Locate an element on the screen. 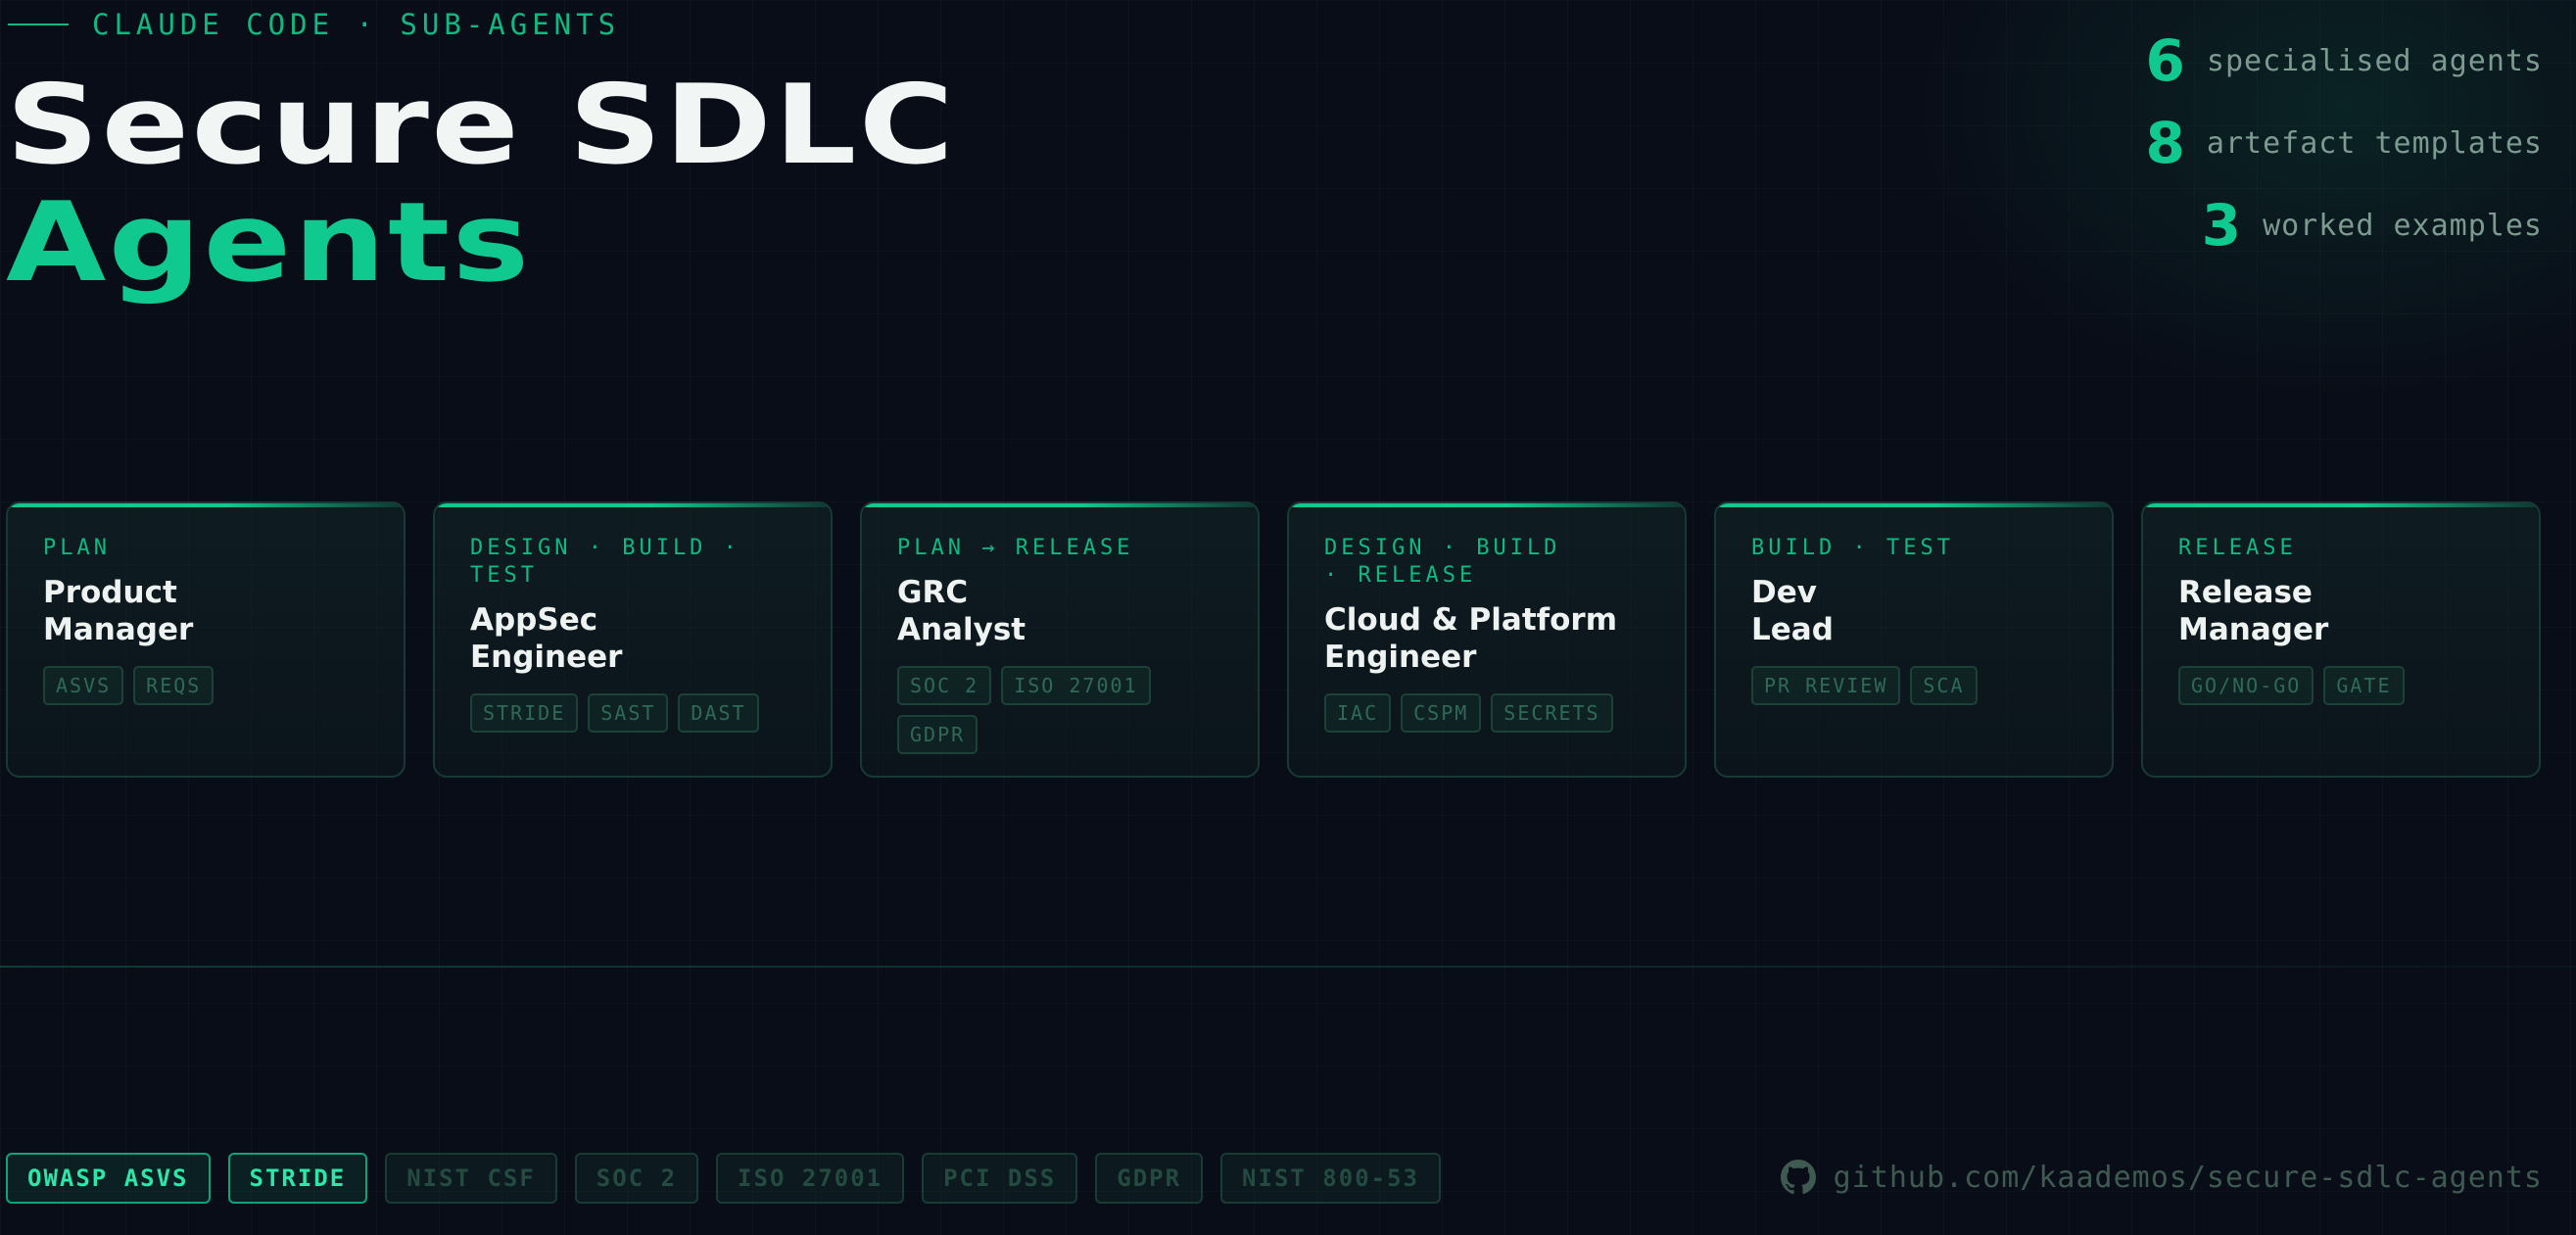 This screenshot has width=2576, height=1235. repo-url: github.com/kaademos/secure-sdlc-agents is located at coordinates (2188, 1177).